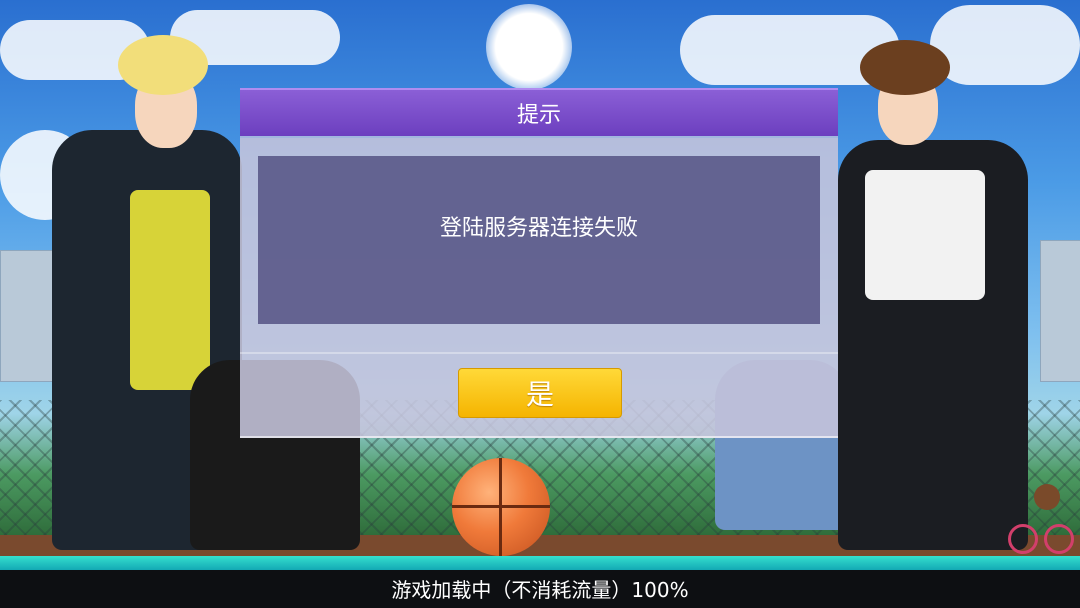 The width and height of the screenshot is (1080, 608). I want to click on building, so click(1060, 311).